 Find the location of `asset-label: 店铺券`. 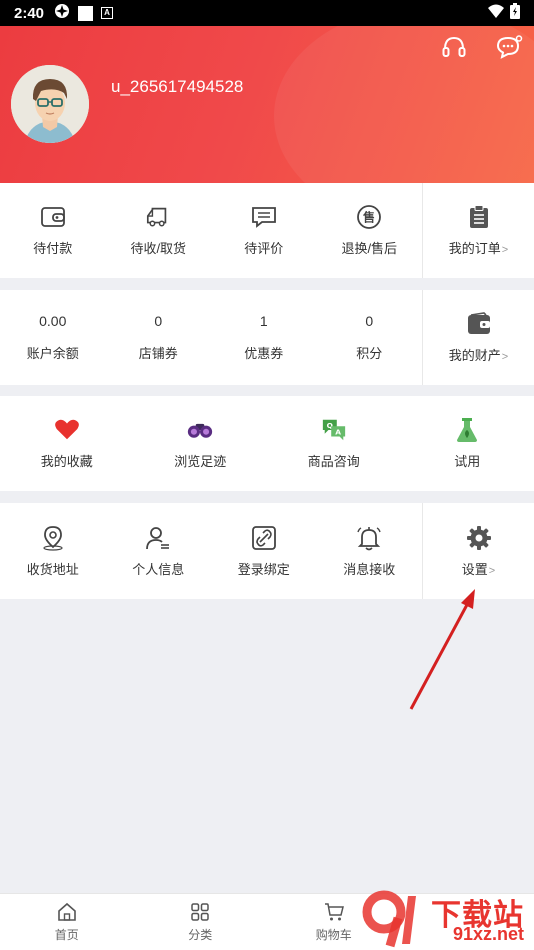

asset-label: 店铺券 is located at coordinates (158, 353).